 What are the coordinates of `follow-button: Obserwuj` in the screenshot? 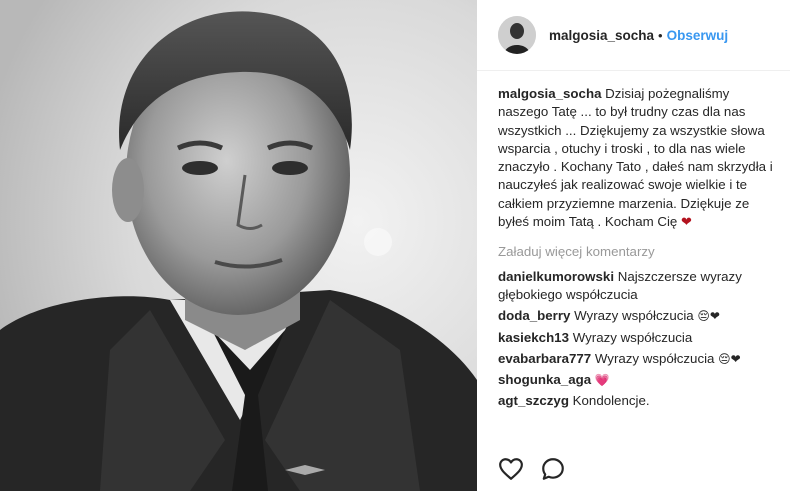 It's located at (698, 35).